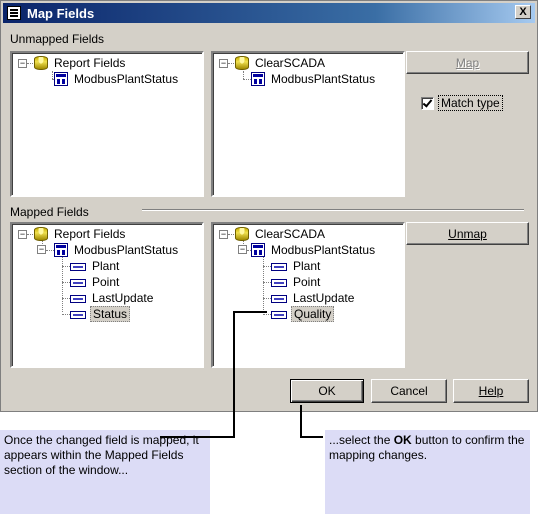  I want to click on help-button: Help, so click(491, 391).